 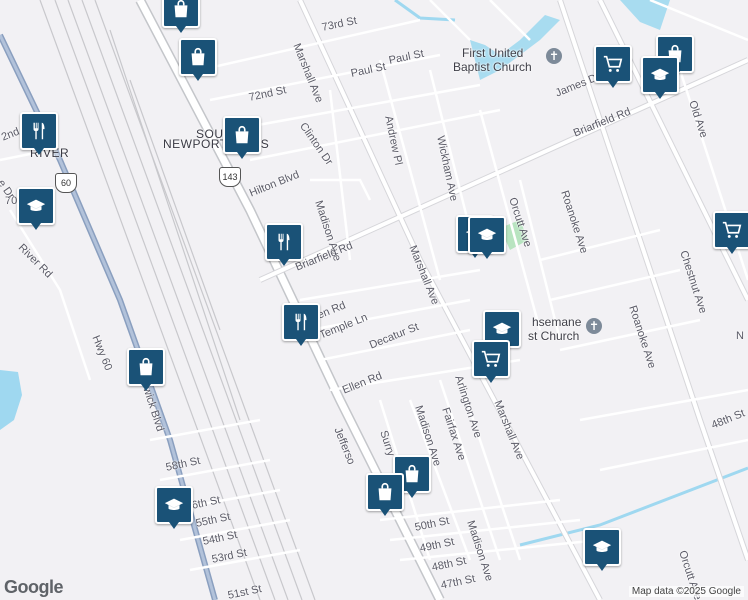 What do you see at coordinates (66, 183) in the screenshot?
I see `route-shield-icon: 60` at bounding box center [66, 183].